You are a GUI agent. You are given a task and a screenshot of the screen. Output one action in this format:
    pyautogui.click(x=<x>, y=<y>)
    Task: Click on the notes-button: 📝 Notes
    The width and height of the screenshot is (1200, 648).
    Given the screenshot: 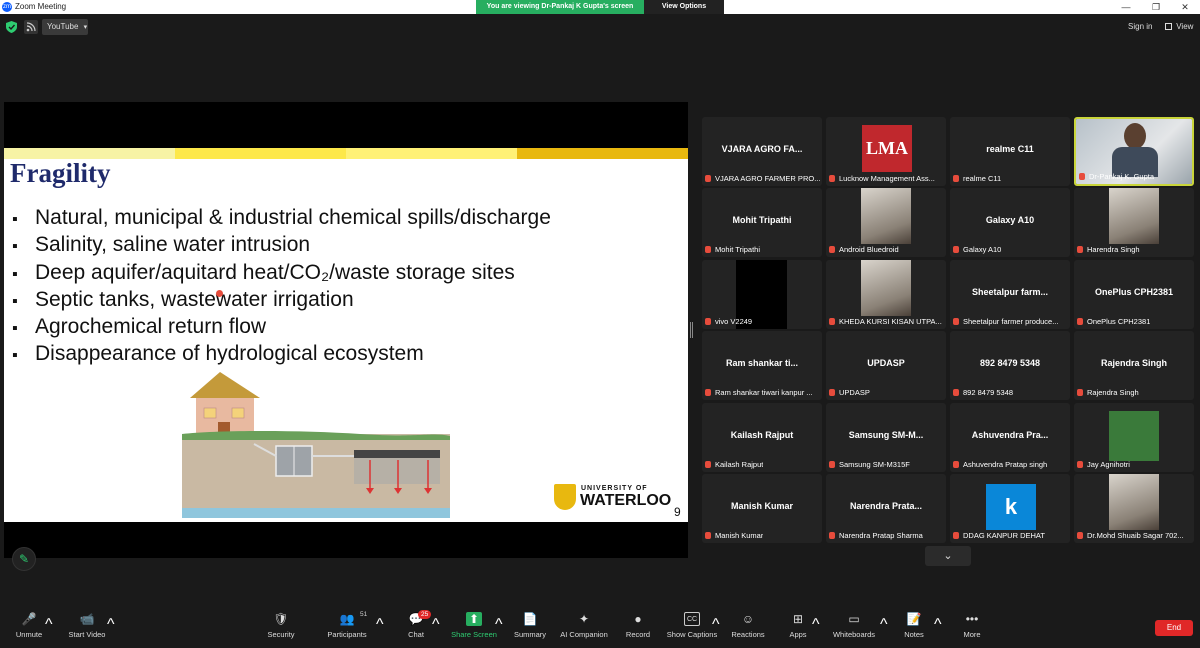 What is the action you would take?
    pyautogui.click(x=914, y=628)
    